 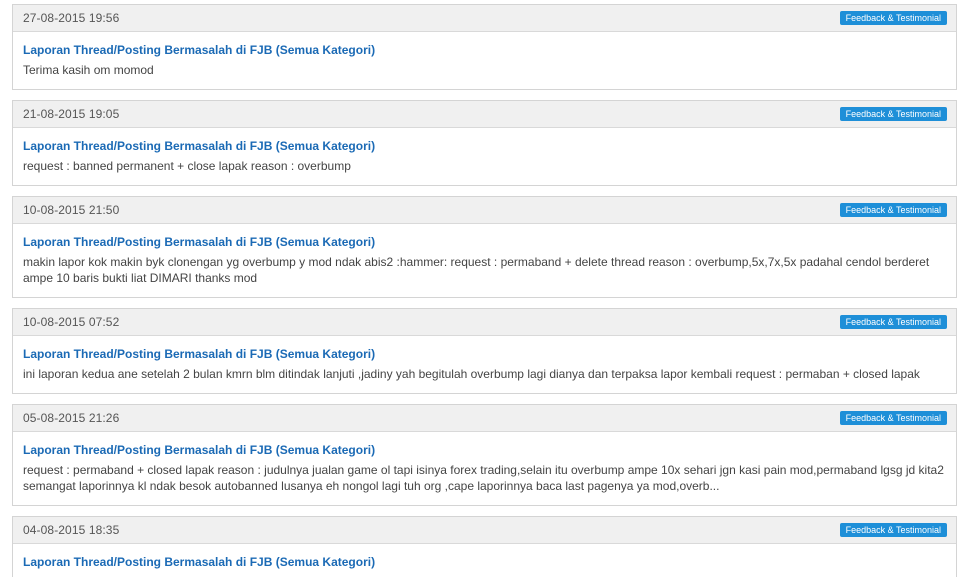 I want to click on post-header: 21-08-2015 19:05 Feedback & Testimonial, so click(x=484, y=114).